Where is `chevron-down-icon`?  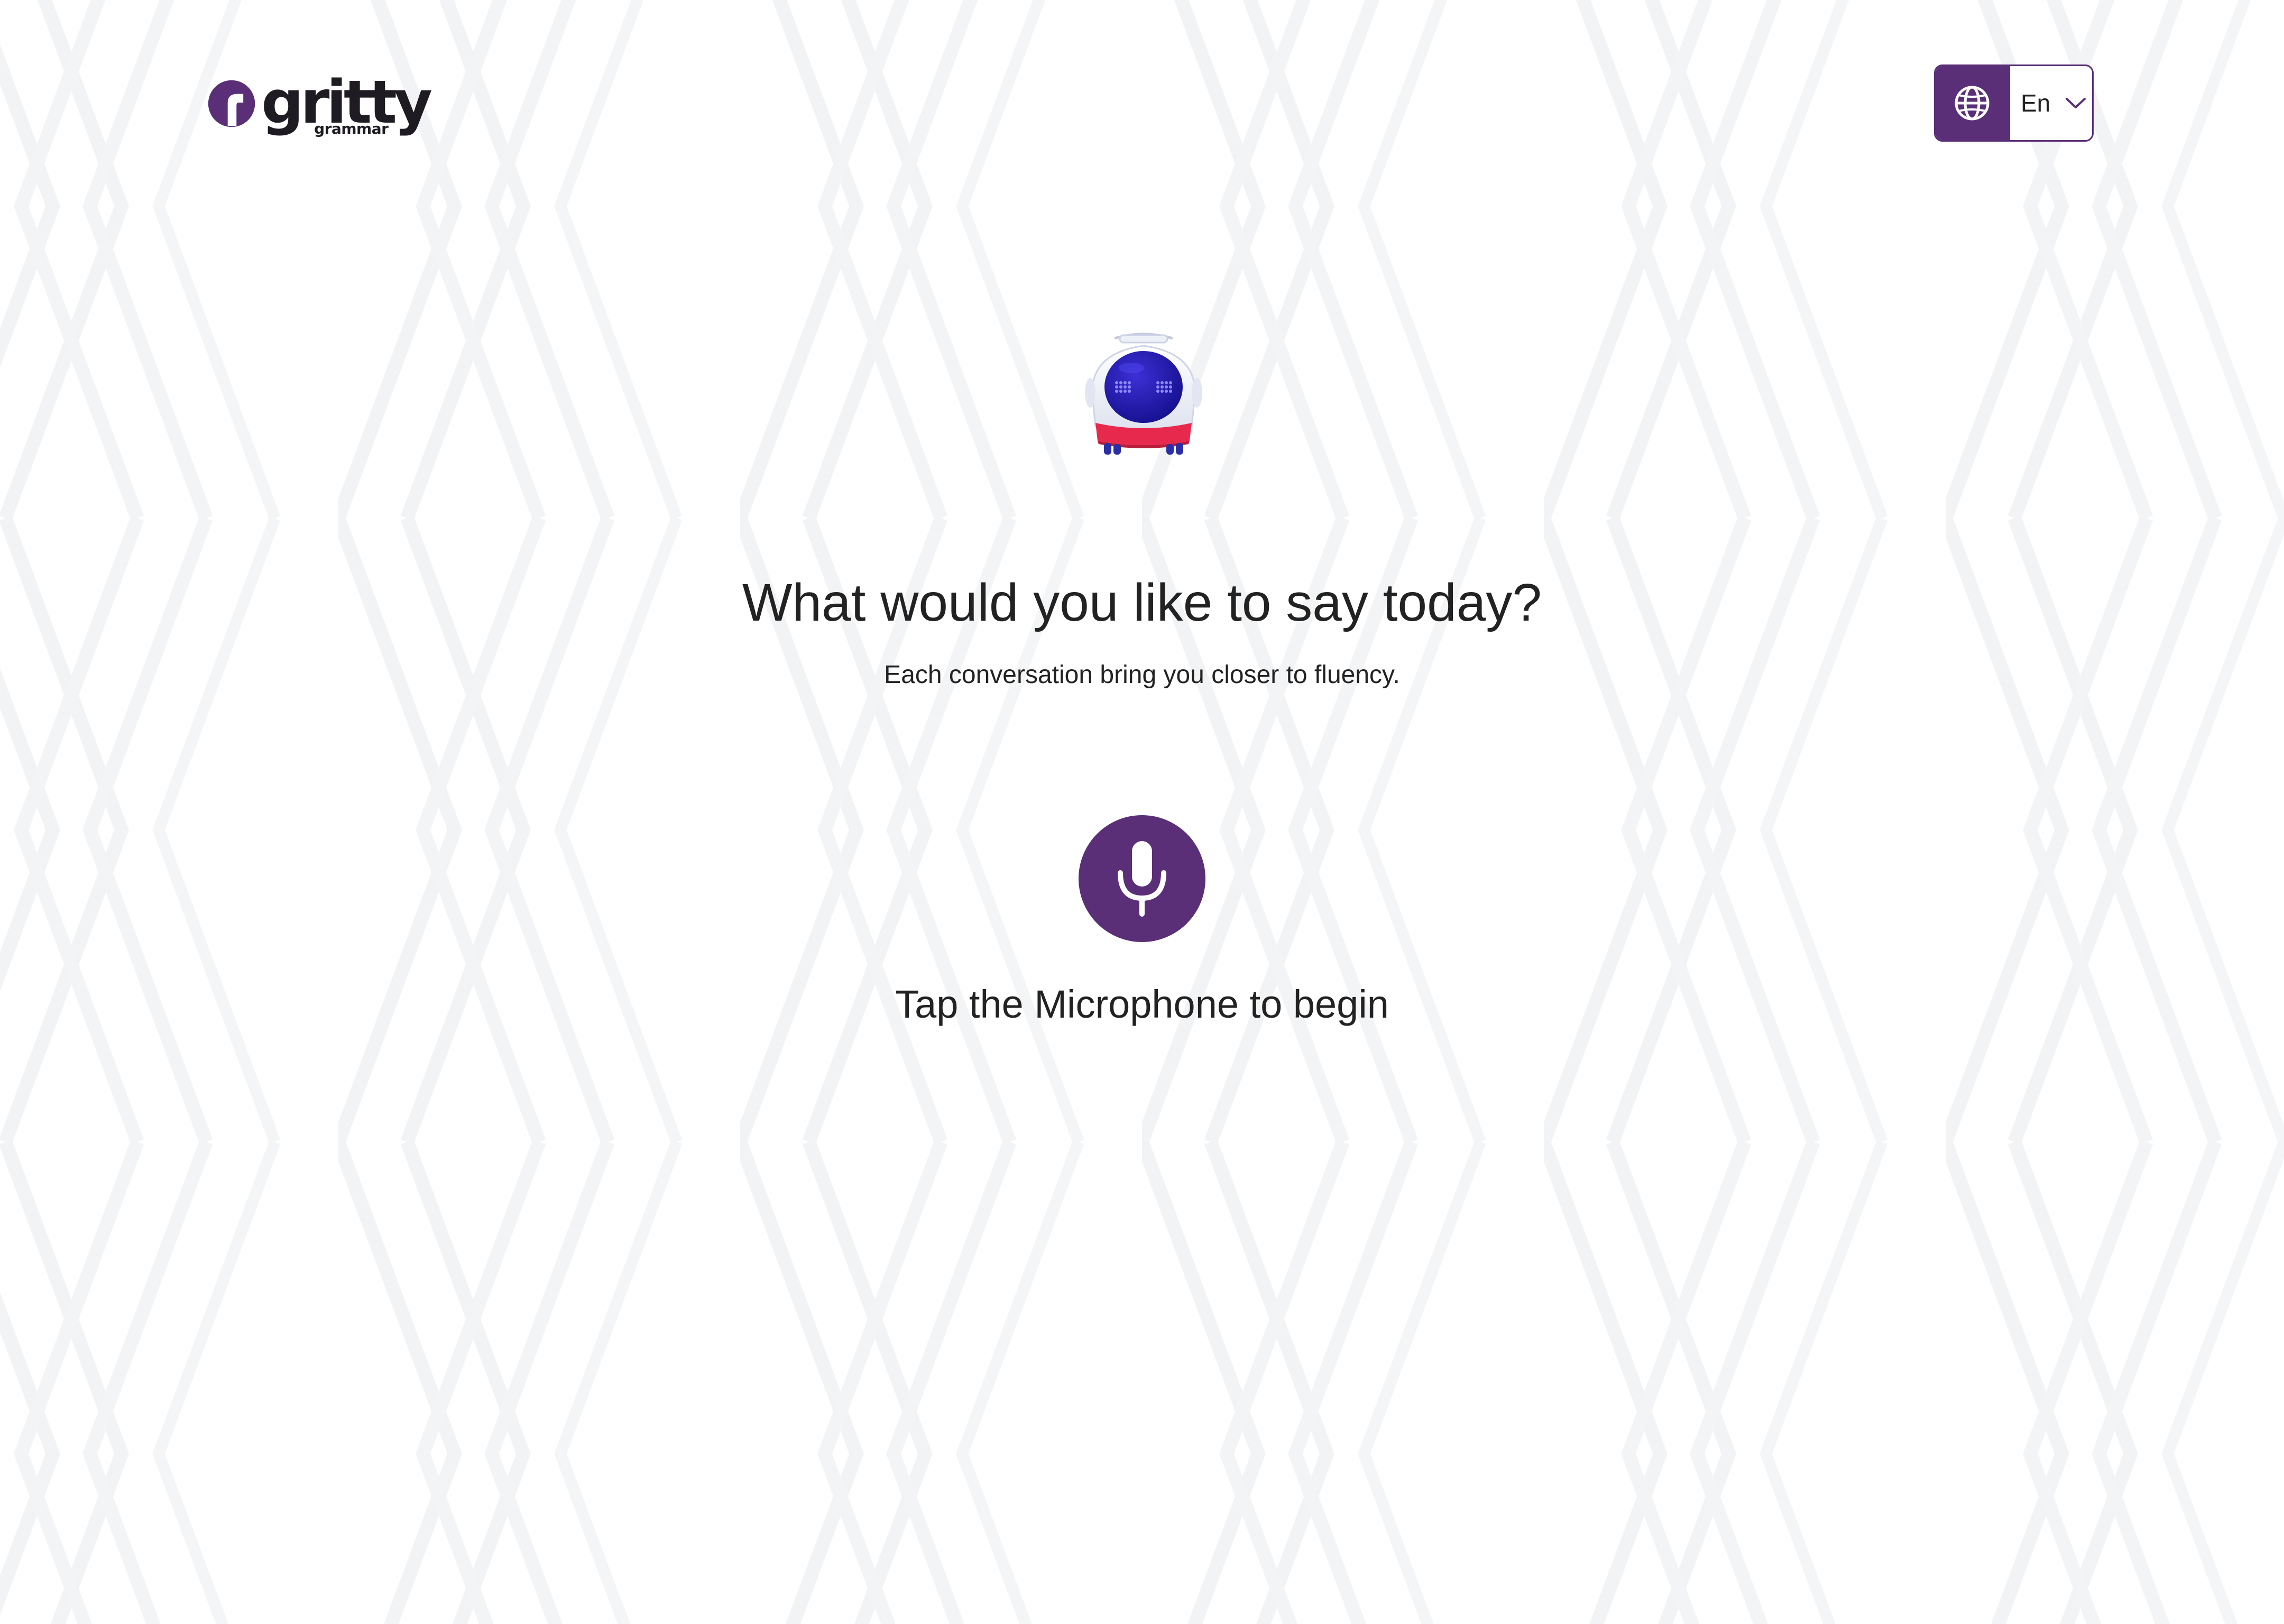
chevron-down-icon is located at coordinates (2076, 103).